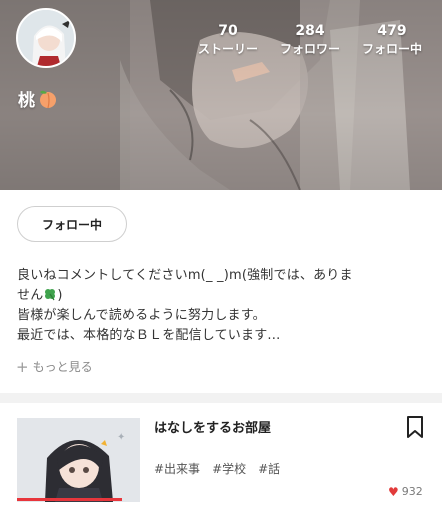 This screenshot has height=512, width=442. I want to click on show-more-label: もっと見る, so click(62, 367).